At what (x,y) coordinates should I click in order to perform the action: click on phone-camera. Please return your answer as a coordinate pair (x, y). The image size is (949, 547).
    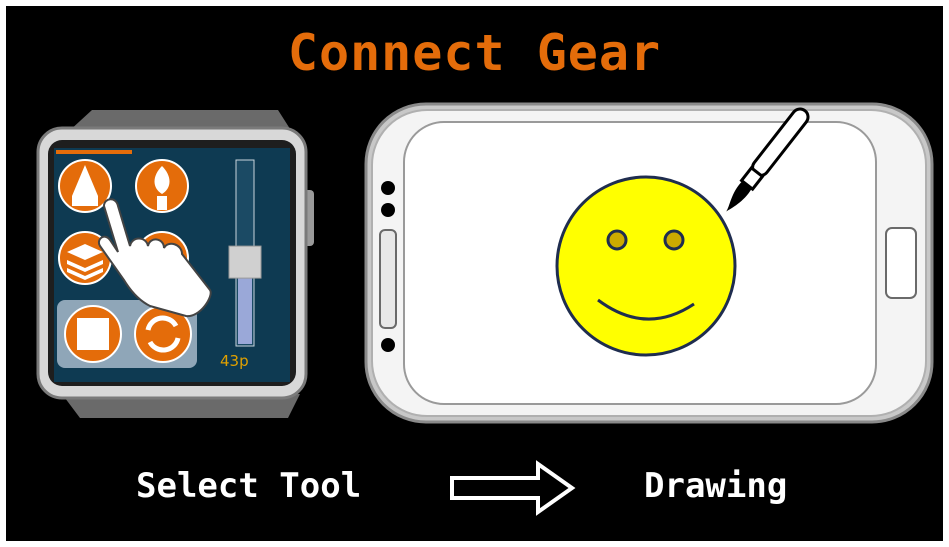
    Looking at the image, I should click on (388, 345).